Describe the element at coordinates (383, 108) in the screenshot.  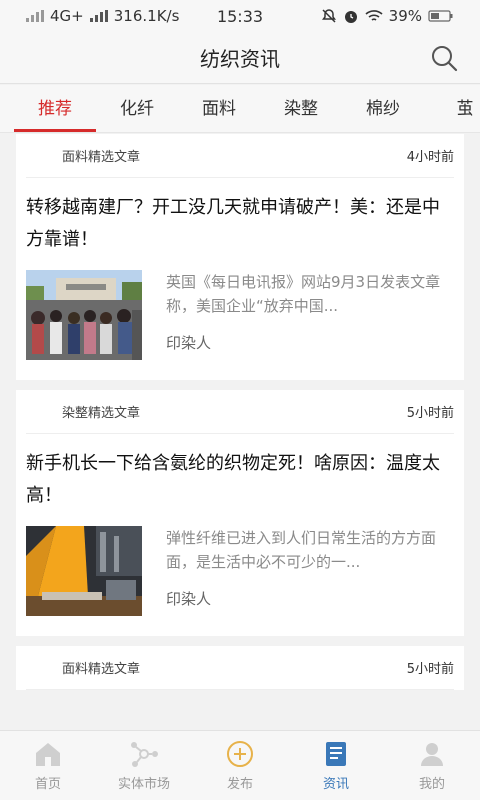
I see `tab-cotton-yarn: 棉纱` at that location.